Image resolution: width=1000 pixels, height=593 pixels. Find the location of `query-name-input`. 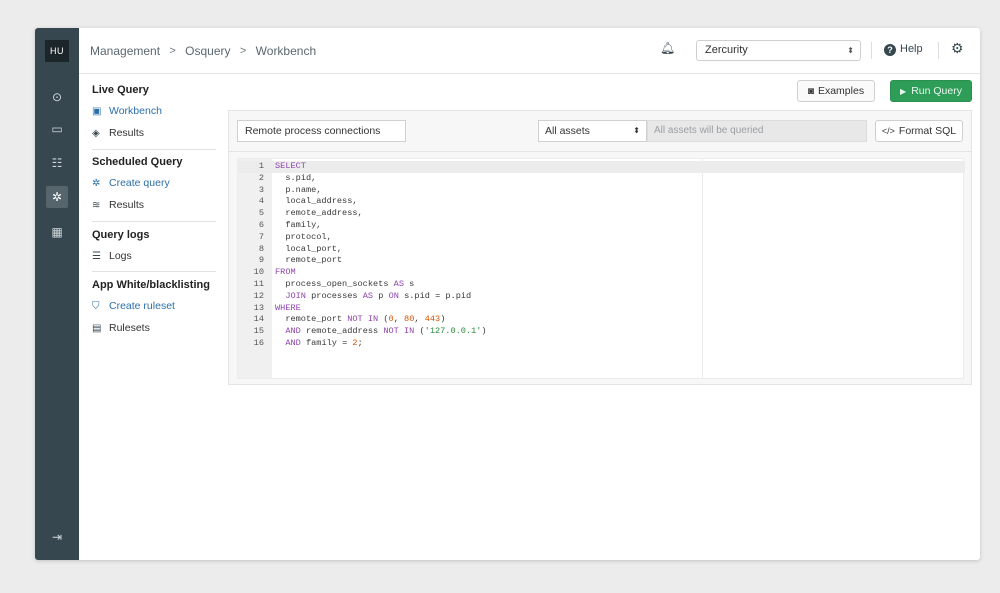

query-name-input is located at coordinates (321, 131).